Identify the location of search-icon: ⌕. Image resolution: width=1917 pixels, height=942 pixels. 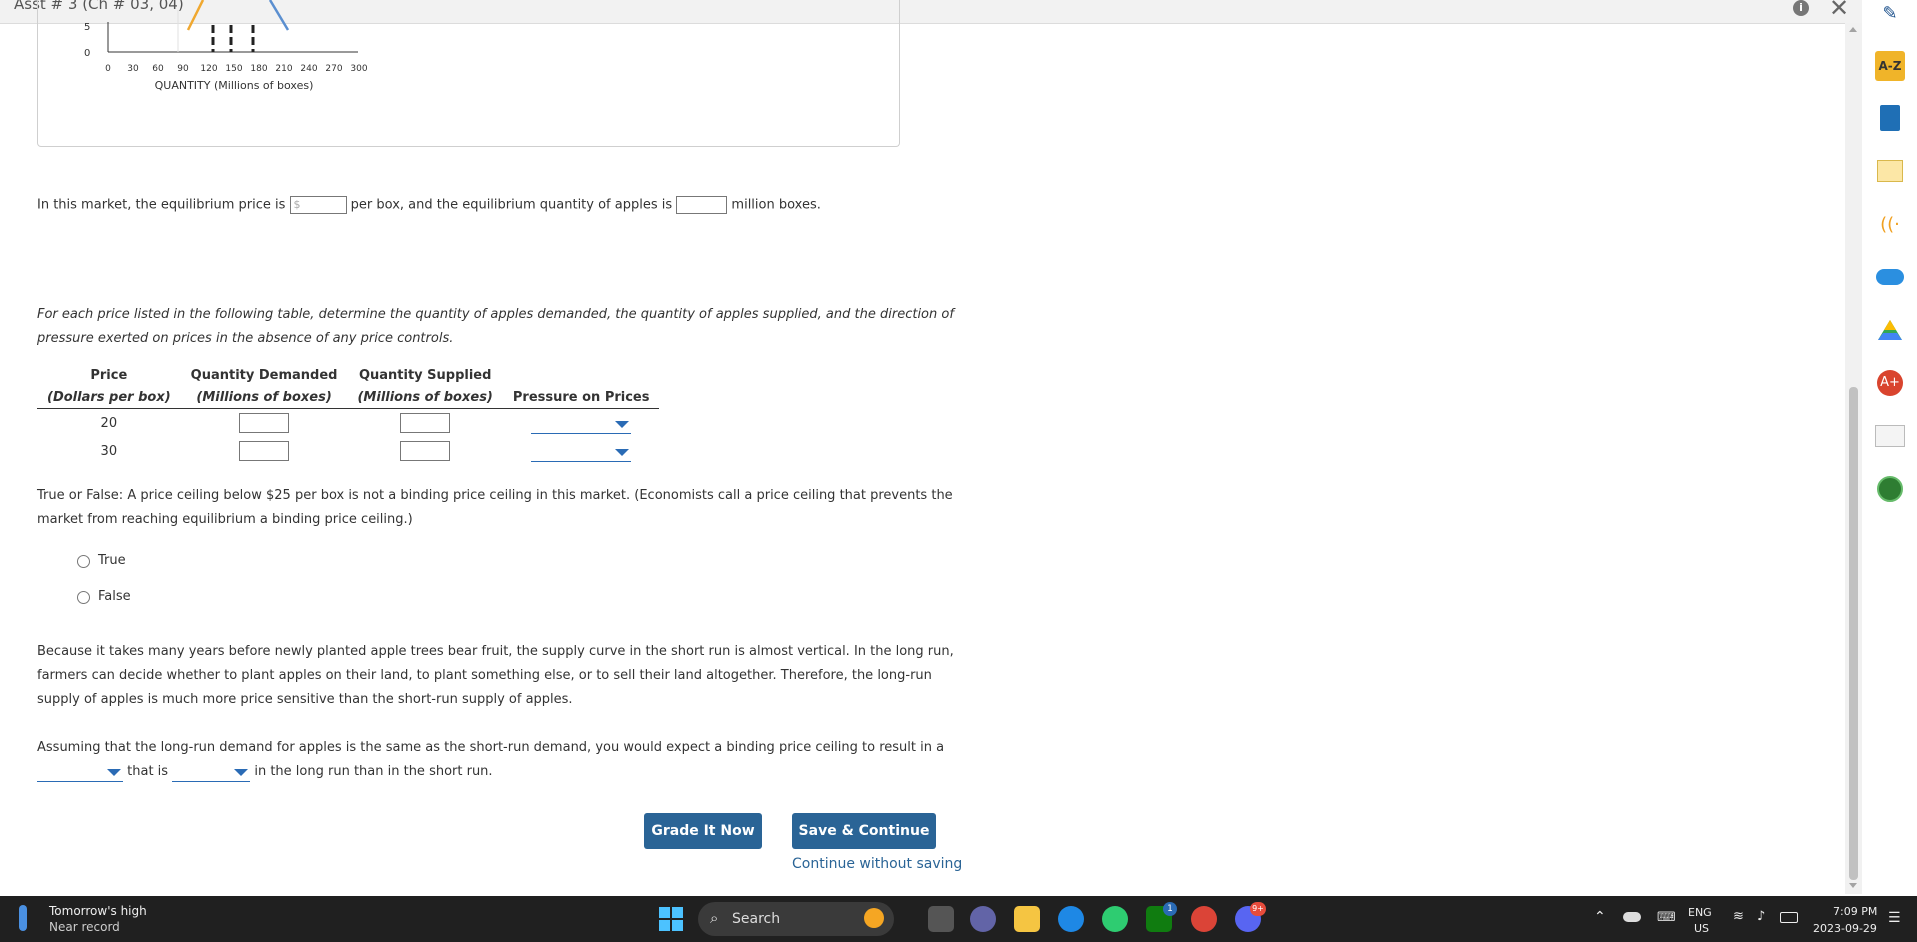
(714, 918).